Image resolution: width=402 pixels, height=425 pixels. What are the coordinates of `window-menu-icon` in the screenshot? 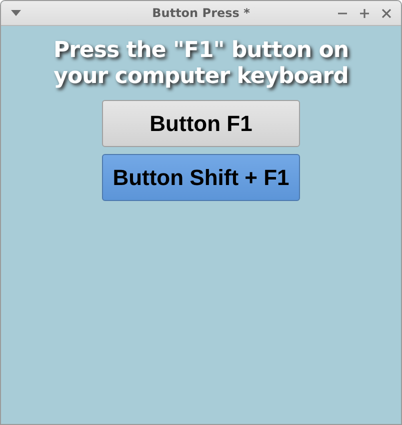 It's located at (16, 13).